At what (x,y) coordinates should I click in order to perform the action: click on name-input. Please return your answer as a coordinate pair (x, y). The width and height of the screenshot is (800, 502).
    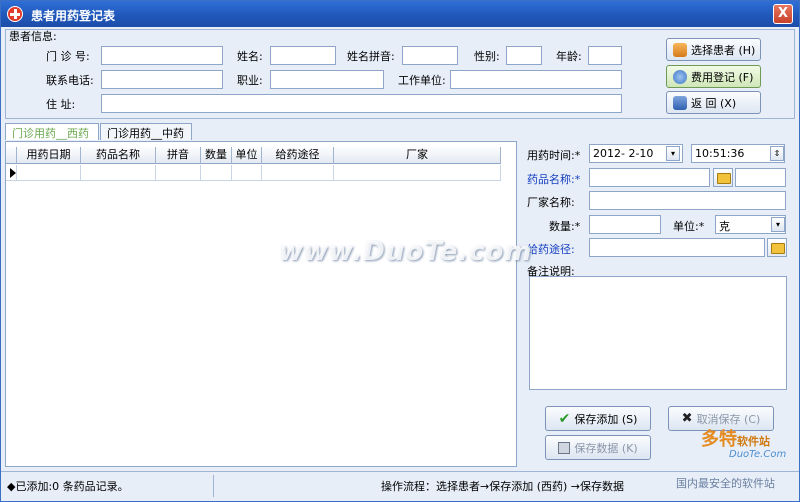
    Looking at the image, I should click on (303, 55).